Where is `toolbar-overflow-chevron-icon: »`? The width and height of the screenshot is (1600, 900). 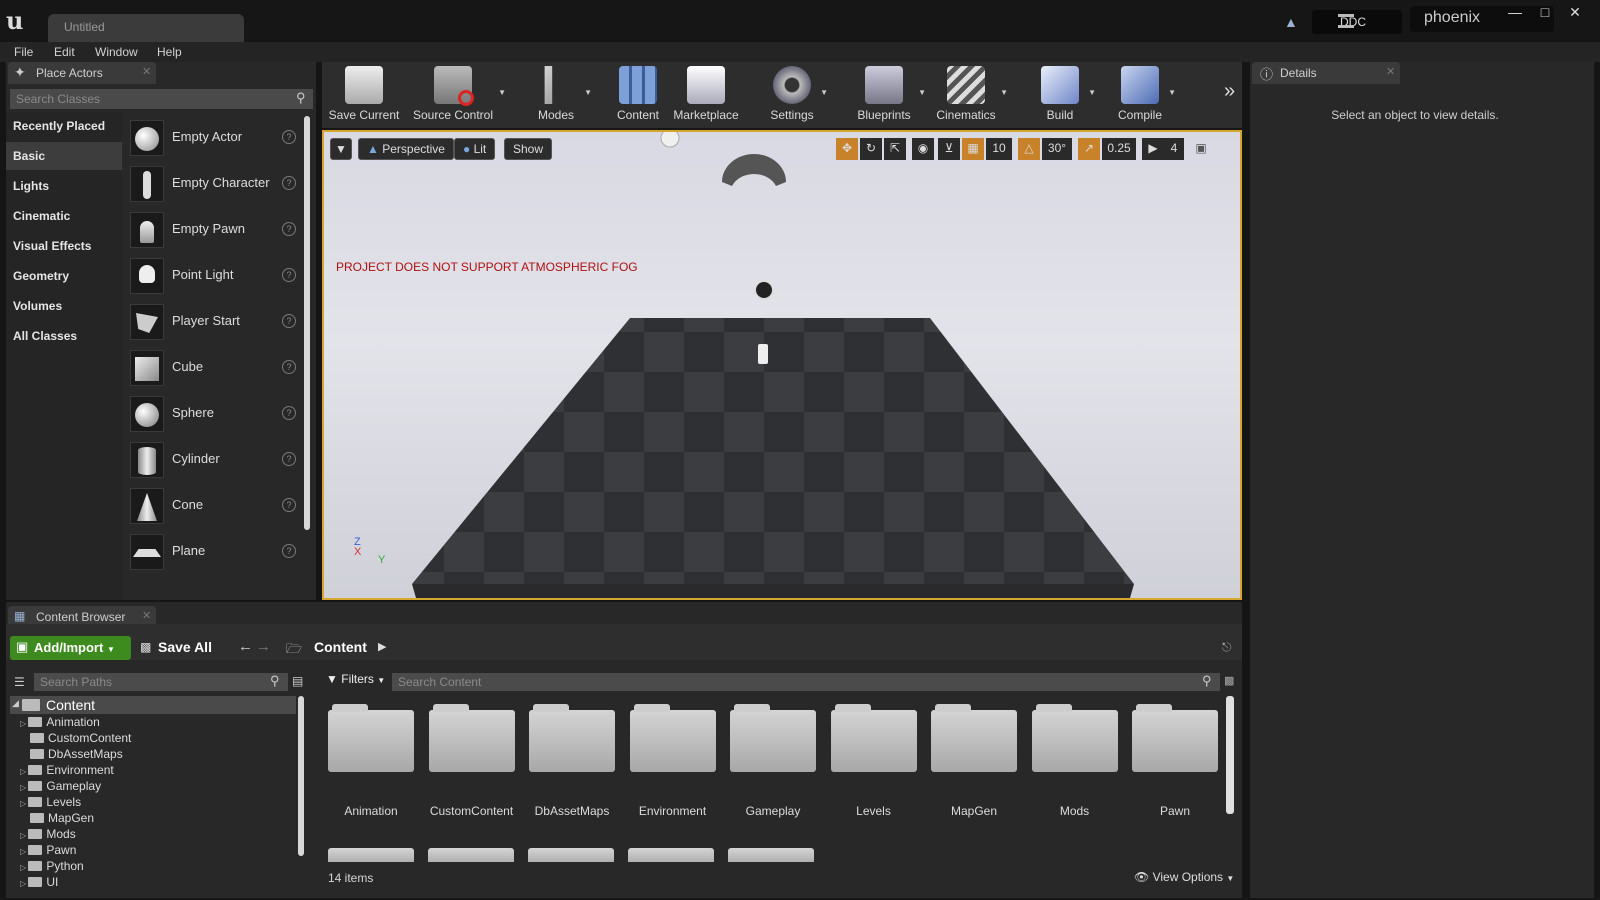 toolbar-overflow-chevron-icon: » is located at coordinates (1229, 91).